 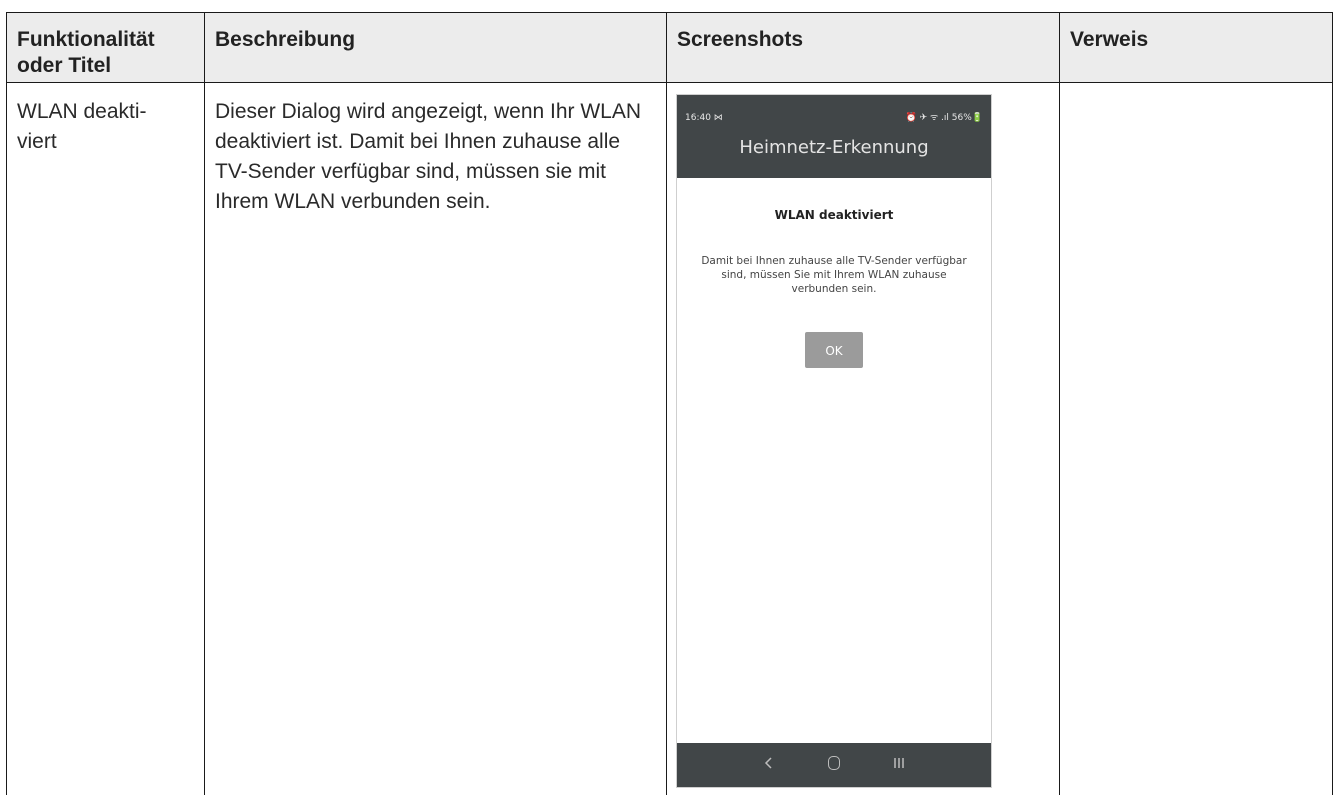 I want to click on app-title: Heimnetz-Erkennung, so click(x=834, y=147).